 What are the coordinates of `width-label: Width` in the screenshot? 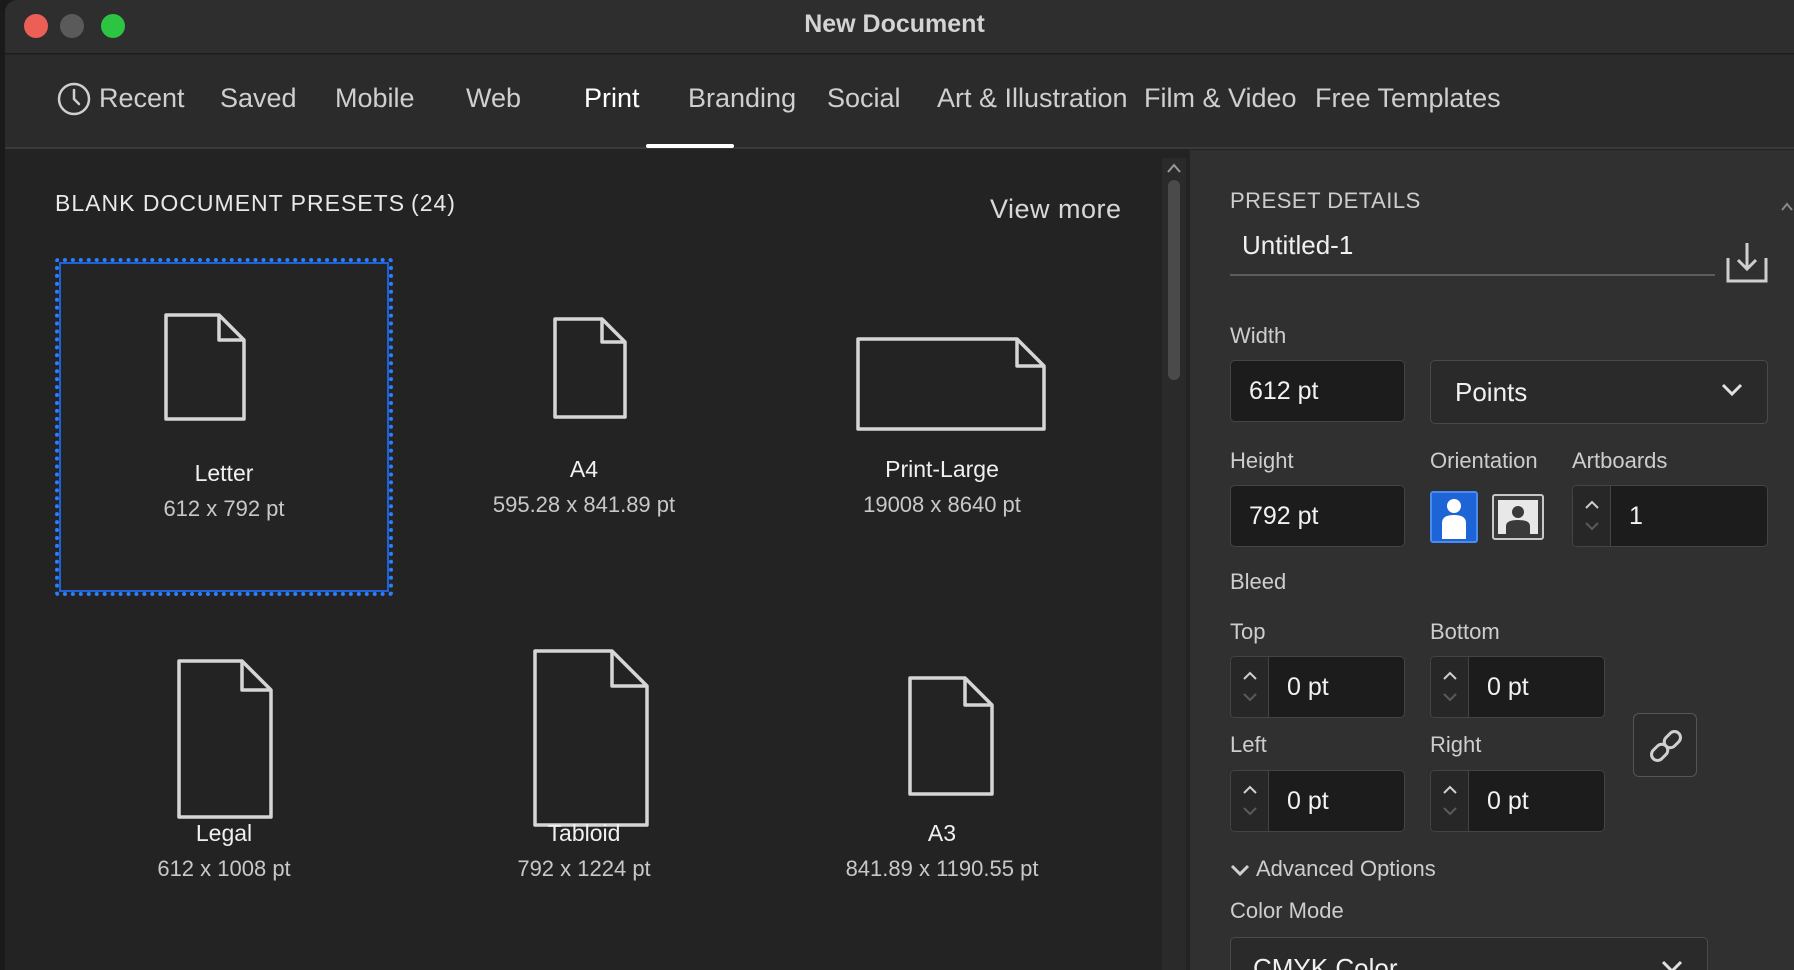 It's located at (1258, 335).